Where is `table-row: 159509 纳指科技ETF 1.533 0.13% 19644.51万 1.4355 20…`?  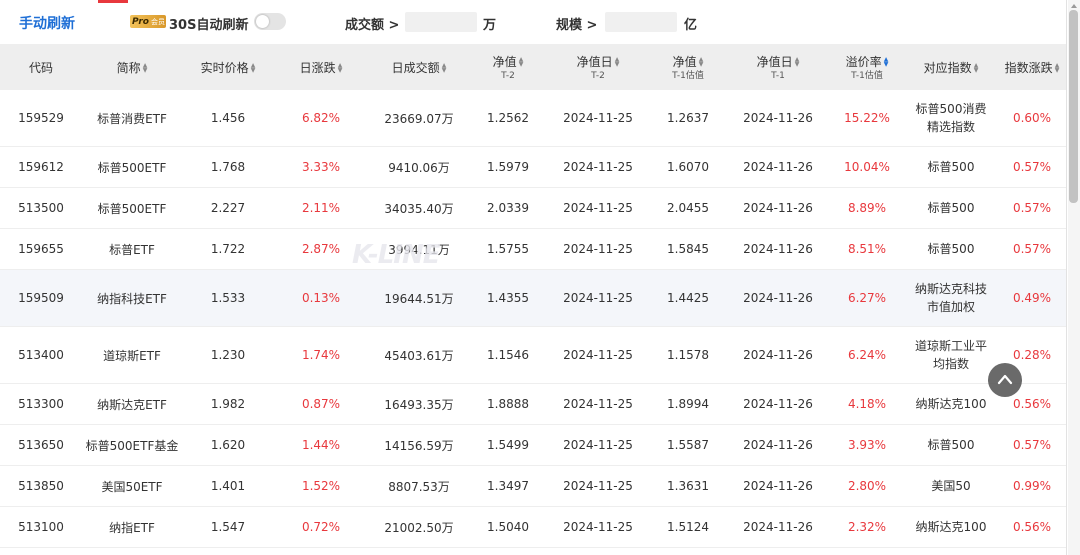
table-row: 159509 纳指科技ETF 1.533 0.13% 19644.51万 1.4355 20… is located at coordinates (533, 298).